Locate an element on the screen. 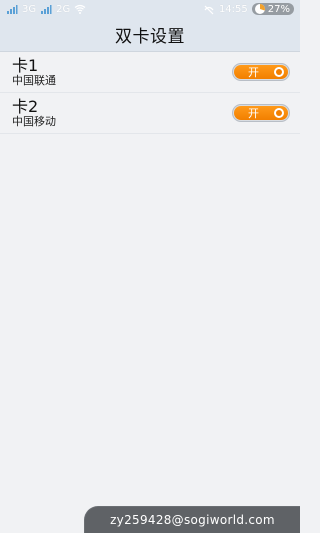 Image resolution: width=320 pixels, height=533 pixels. sim-card-carrier: 中国联通 is located at coordinates (34, 81).